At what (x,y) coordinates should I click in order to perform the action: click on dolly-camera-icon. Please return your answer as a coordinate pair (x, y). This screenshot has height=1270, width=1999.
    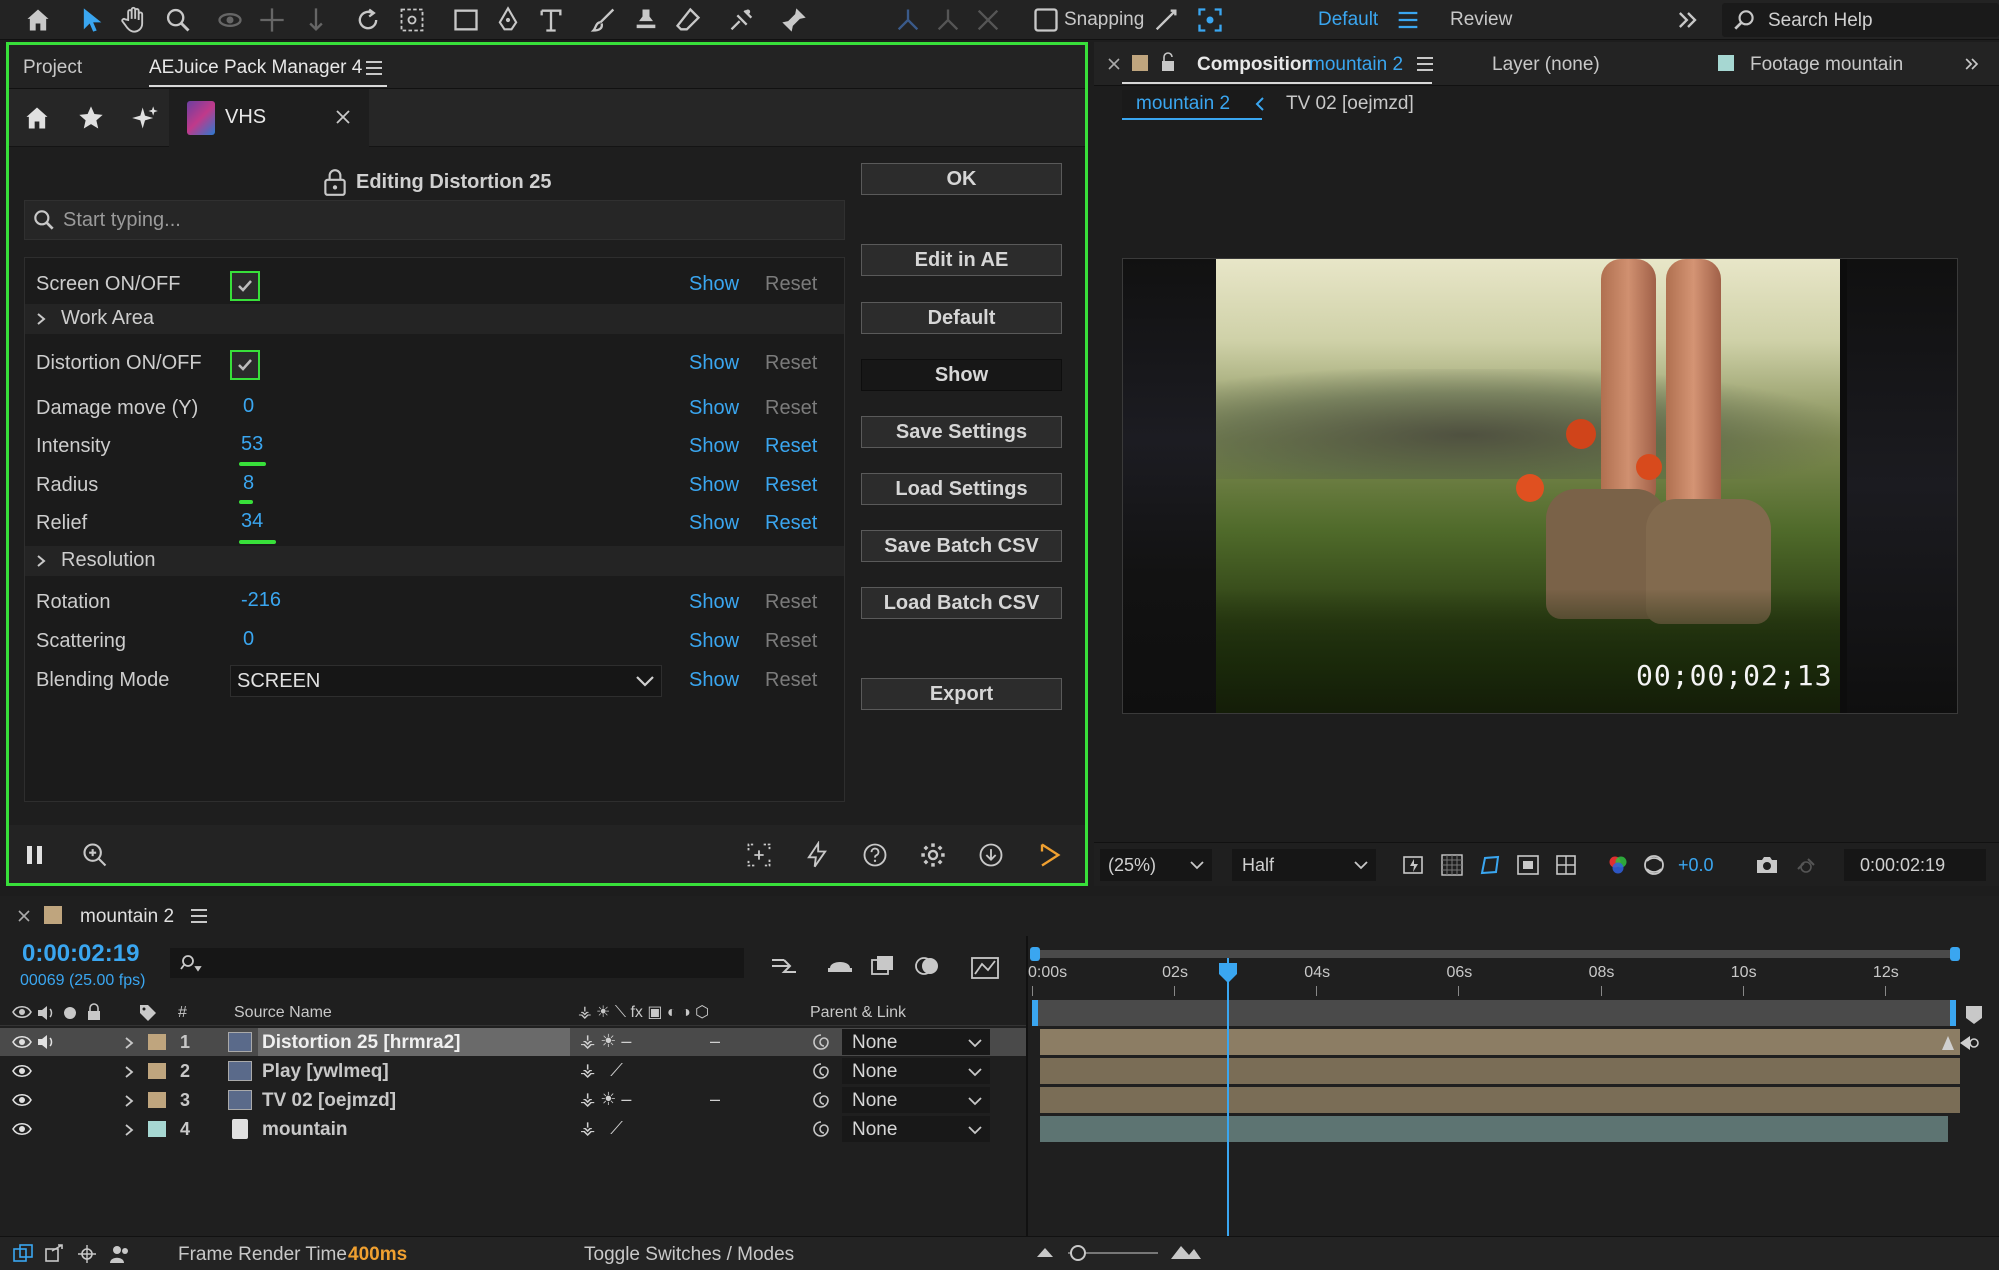
    Looking at the image, I should click on (316, 20).